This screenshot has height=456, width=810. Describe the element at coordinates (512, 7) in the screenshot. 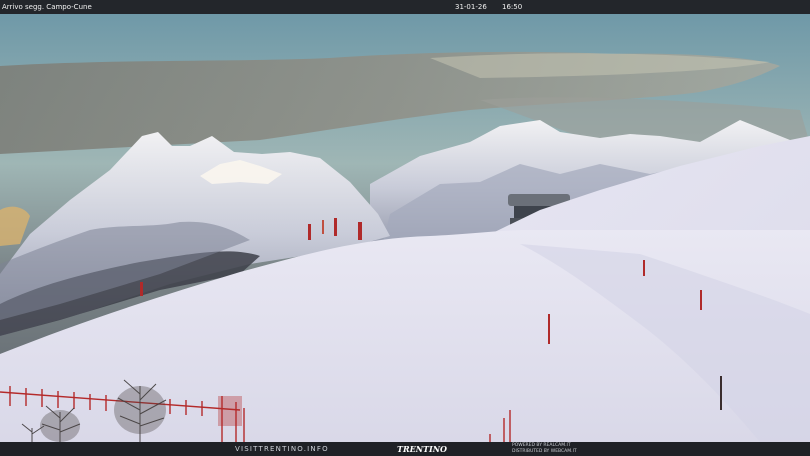

I see `capture-time: 16:50` at that location.